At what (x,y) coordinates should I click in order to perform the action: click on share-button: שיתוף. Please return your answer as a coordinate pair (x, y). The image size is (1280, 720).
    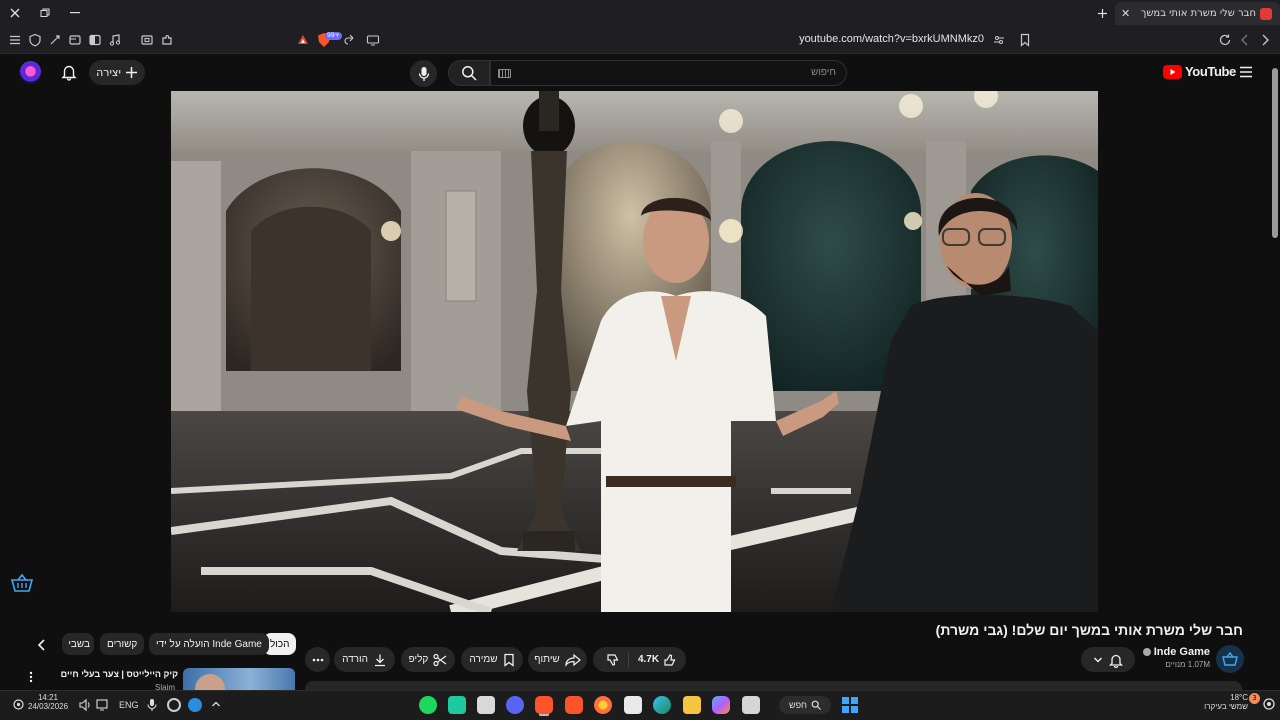
    Looking at the image, I should click on (557, 659).